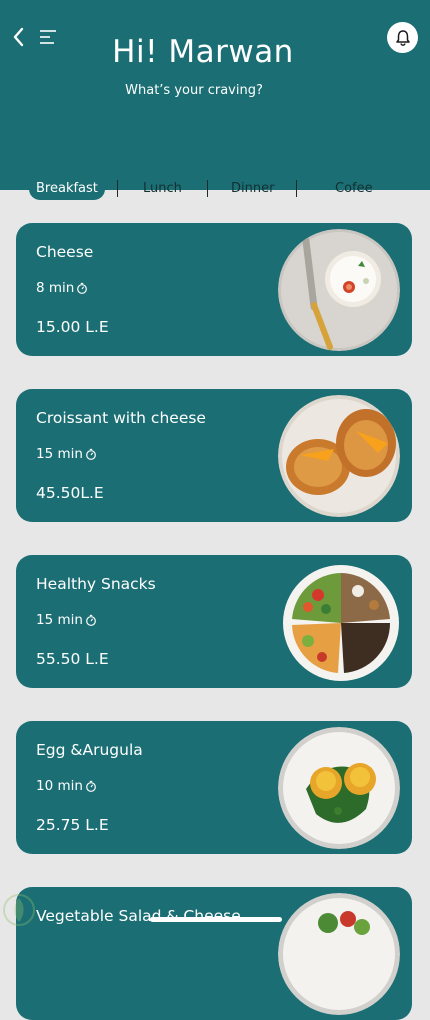 Image resolution: width=430 pixels, height=1020 pixels. I want to click on food-card-healthy-snacks: Healthy Snacks 15 min 55.50 L.E, so click(214, 621).